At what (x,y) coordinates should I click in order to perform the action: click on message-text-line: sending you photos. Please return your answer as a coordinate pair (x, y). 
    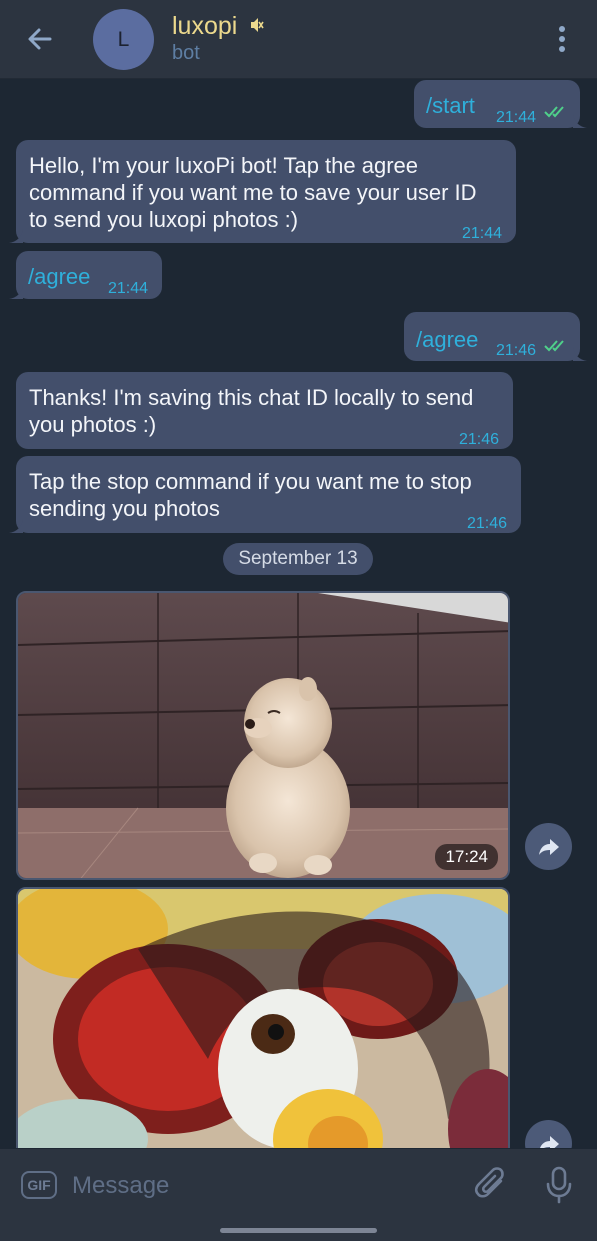
    Looking at the image, I should click on (124, 508).